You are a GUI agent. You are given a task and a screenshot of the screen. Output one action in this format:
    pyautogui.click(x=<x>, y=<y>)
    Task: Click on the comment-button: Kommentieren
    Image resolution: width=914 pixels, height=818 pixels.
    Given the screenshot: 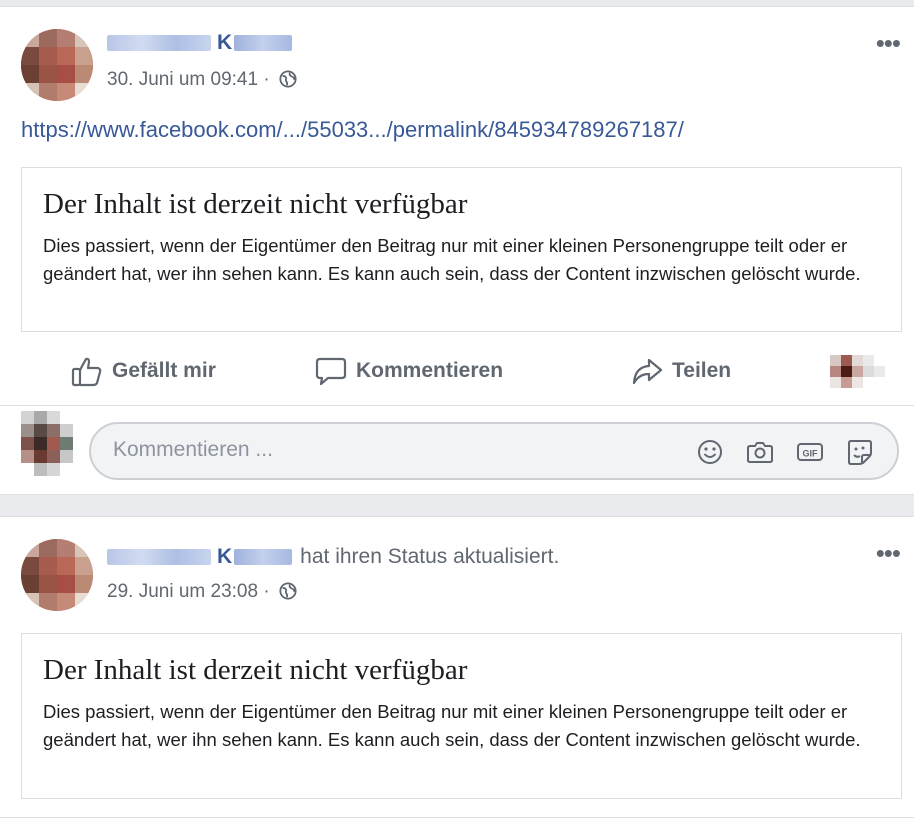 What is the action you would take?
    pyautogui.click(x=408, y=371)
    